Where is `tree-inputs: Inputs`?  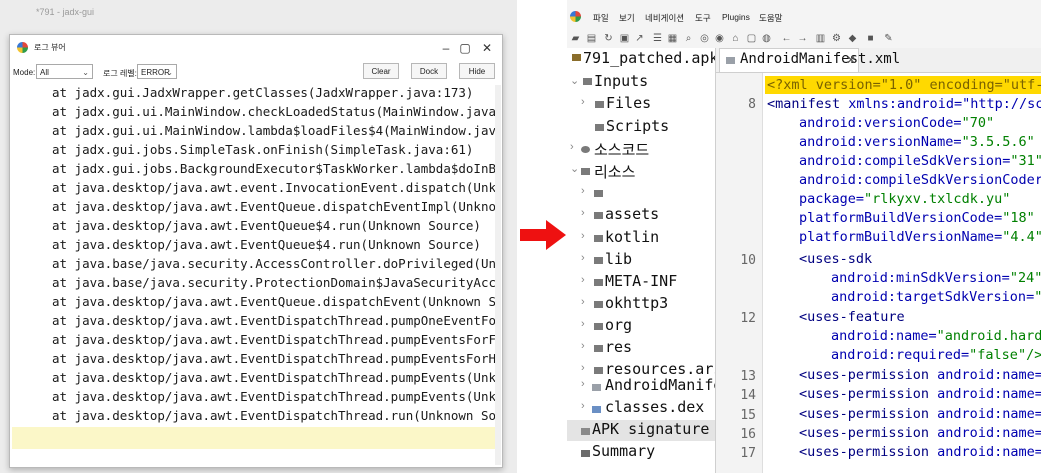 tree-inputs: Inputs is located at coordinates (621, 81).